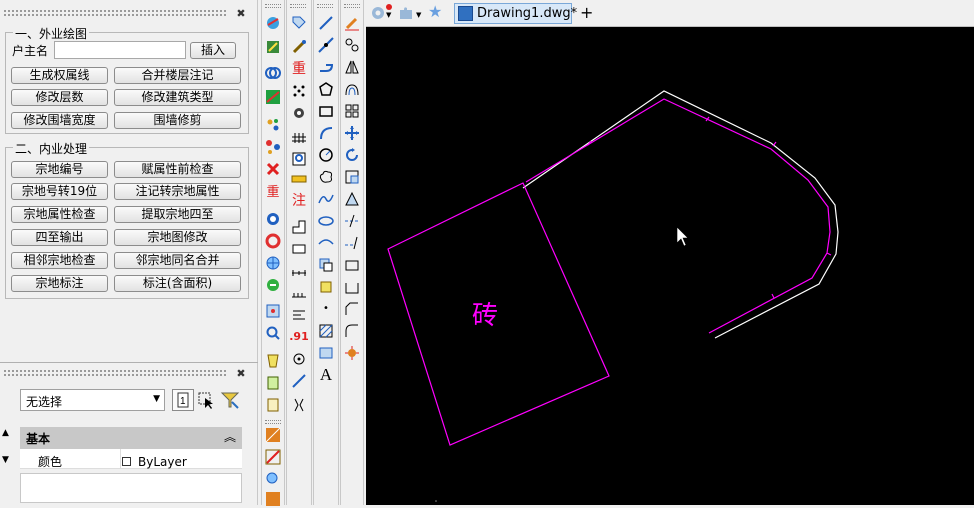 Image resolution: width=974 pixels, height=508 pixels. I want to click on rectangle-icon, so click(299, 249).